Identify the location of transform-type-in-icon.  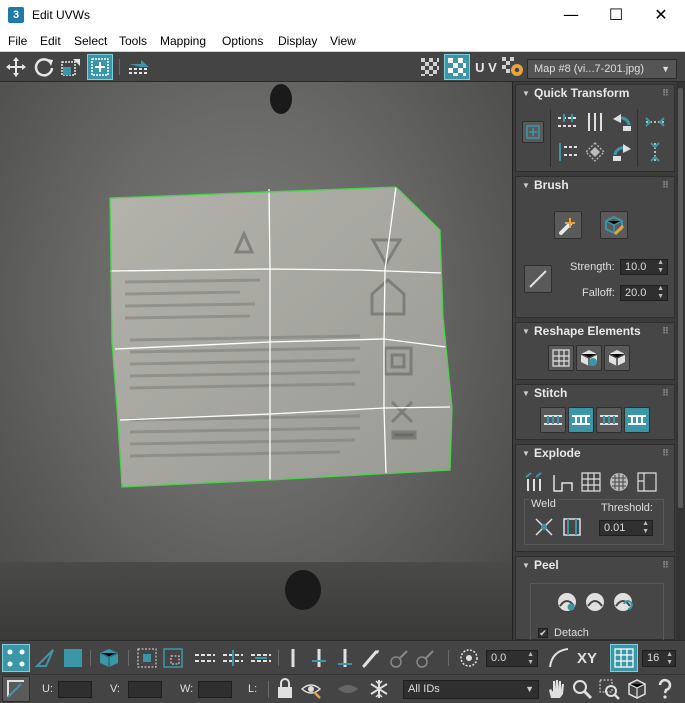
(16, 689).